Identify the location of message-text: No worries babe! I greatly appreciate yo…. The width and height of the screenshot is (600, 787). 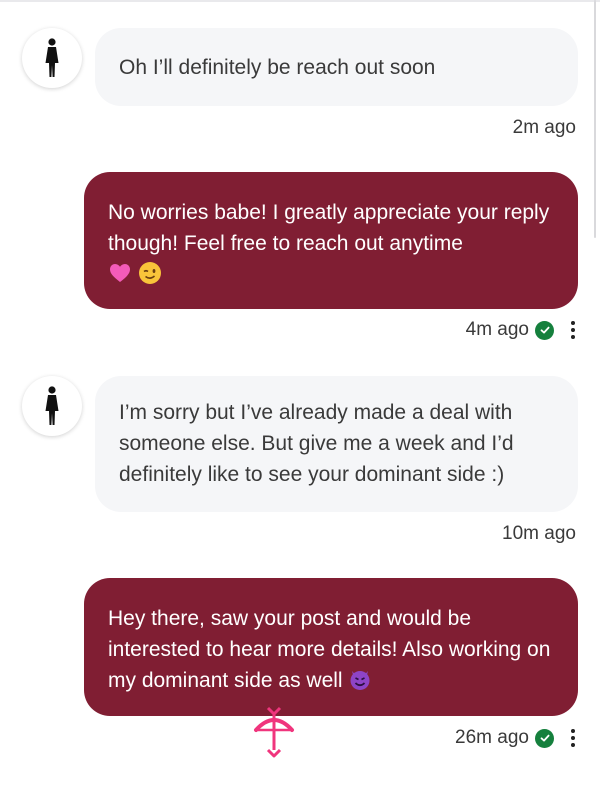
(329, 228).